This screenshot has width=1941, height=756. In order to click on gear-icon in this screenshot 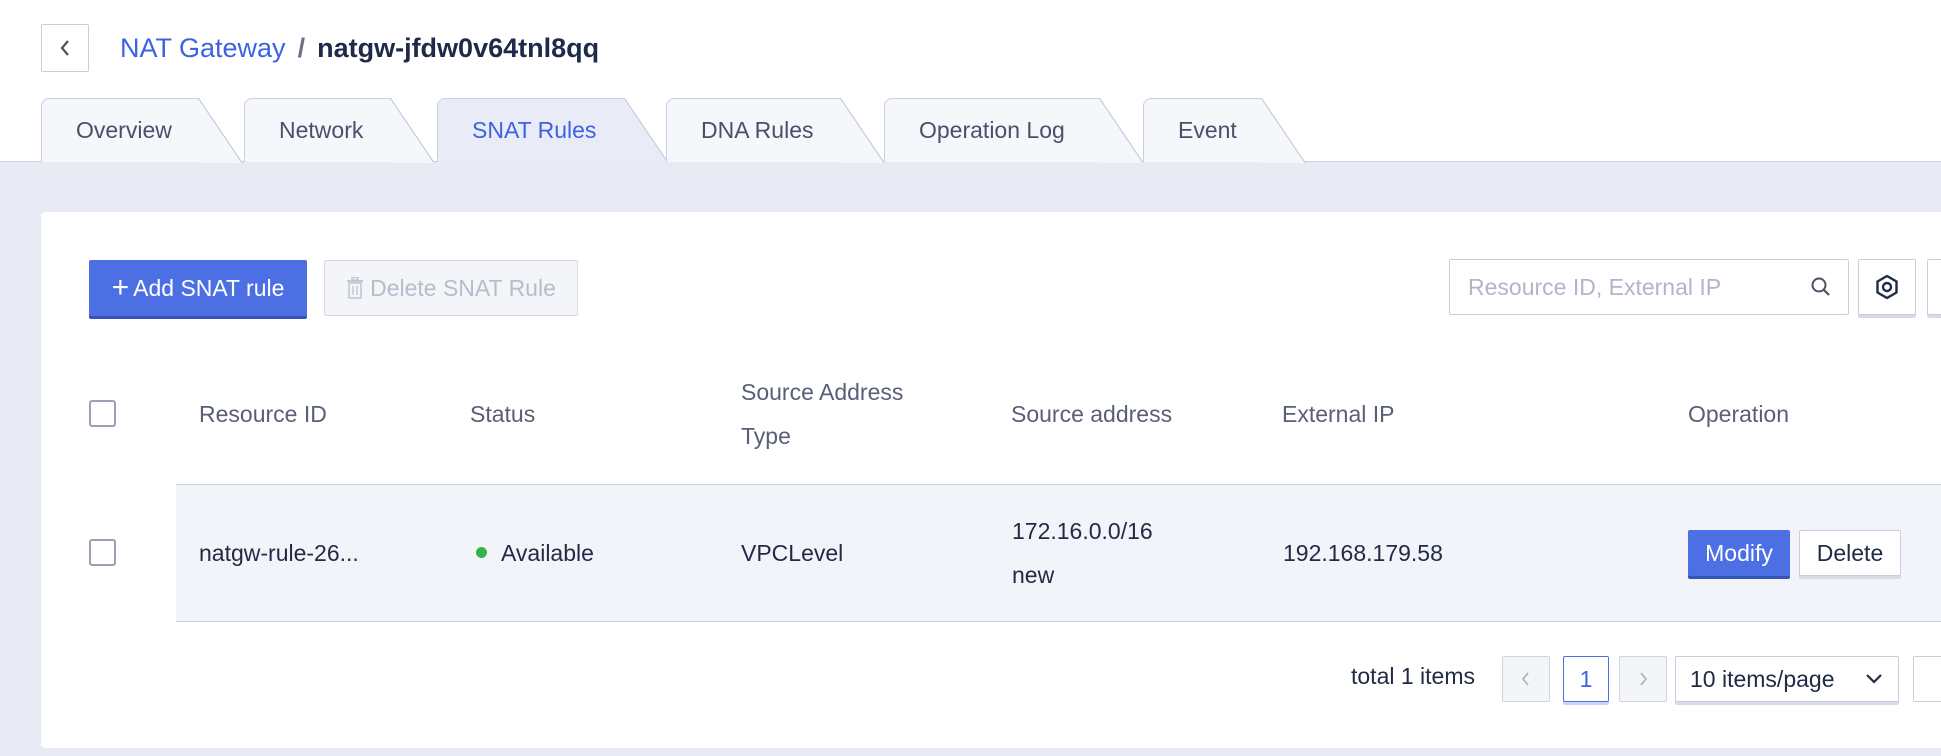, I will do `click(1887, 287)`.